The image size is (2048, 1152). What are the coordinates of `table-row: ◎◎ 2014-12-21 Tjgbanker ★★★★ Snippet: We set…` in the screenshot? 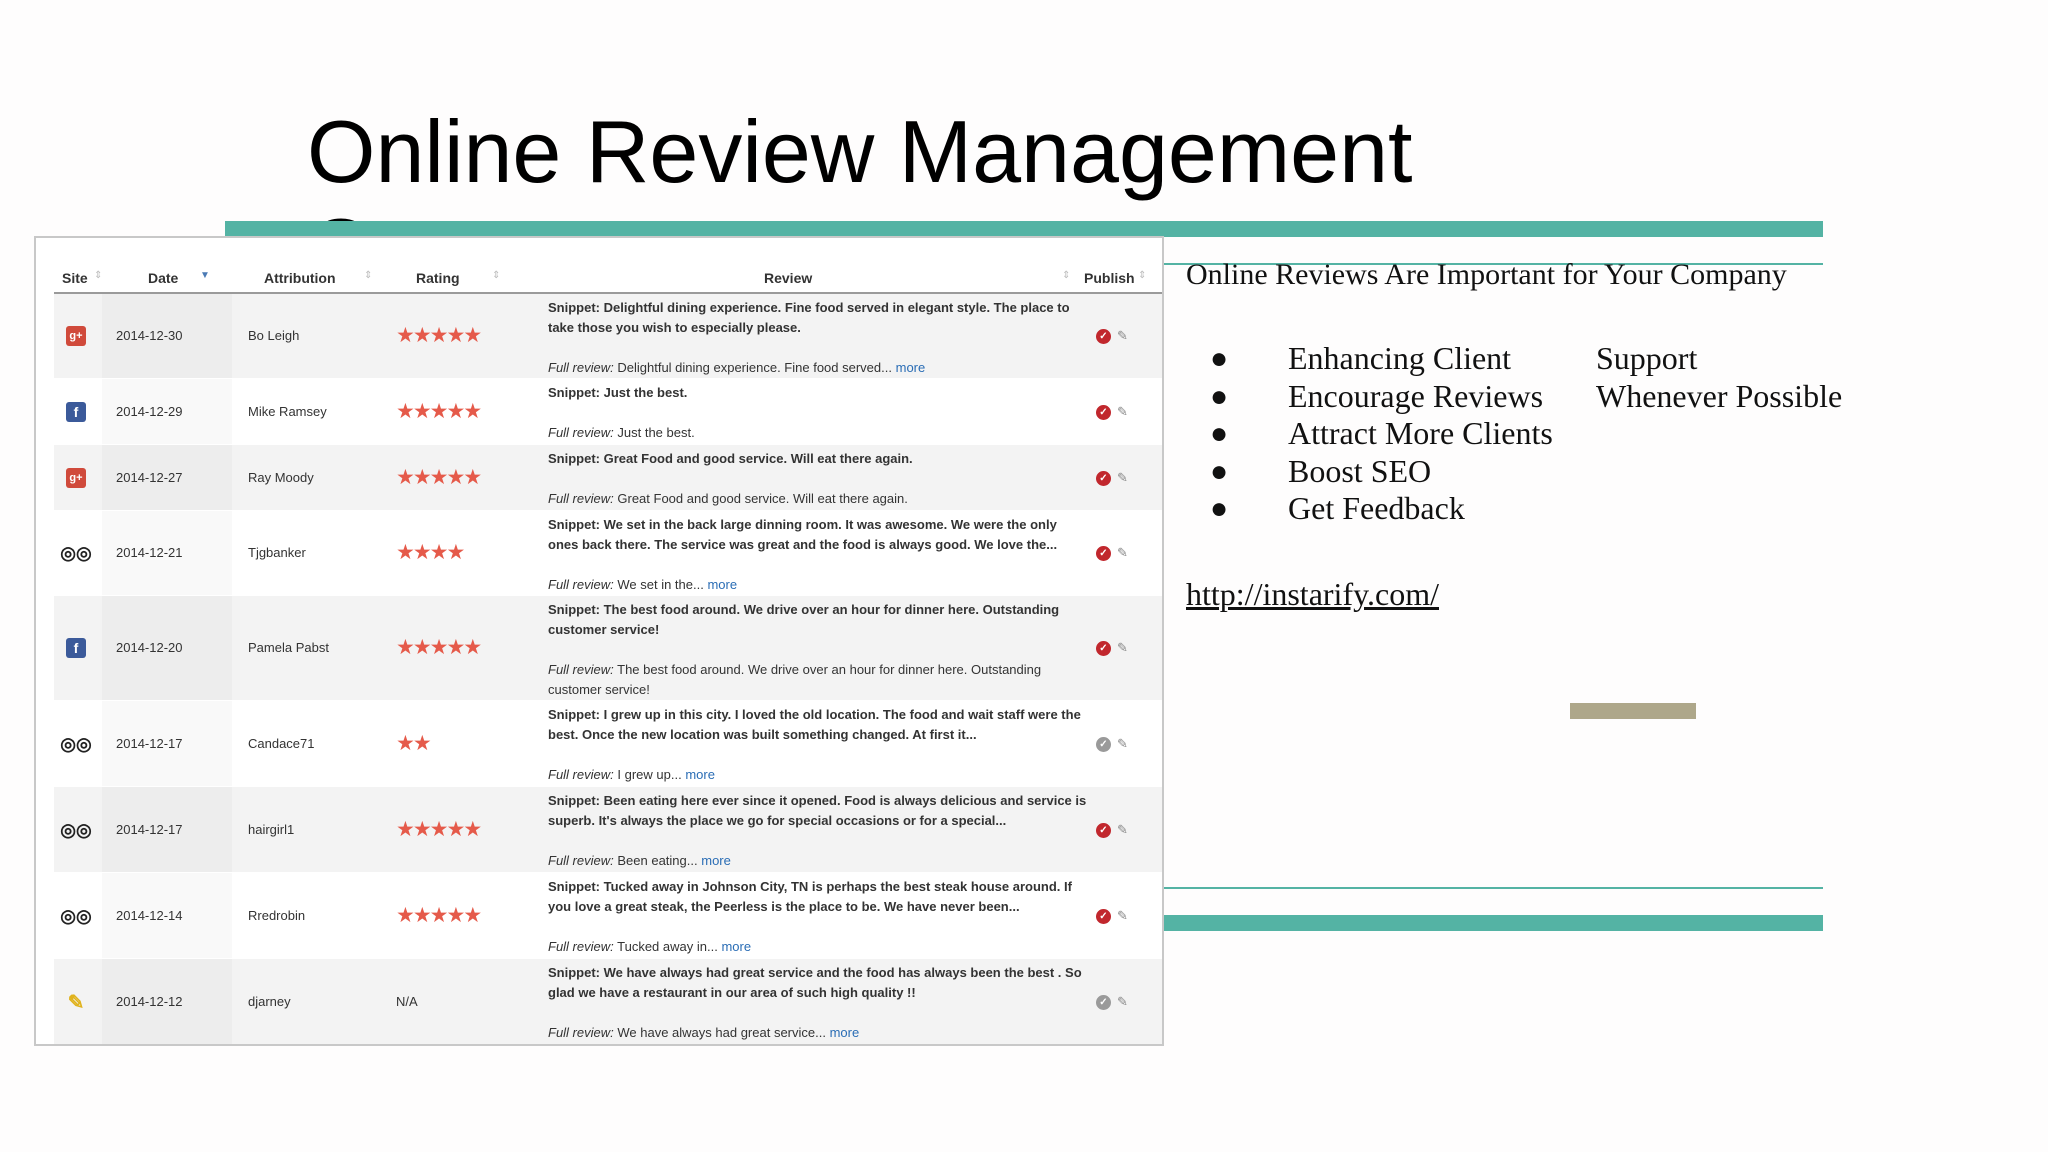 It's located at (608, 553).